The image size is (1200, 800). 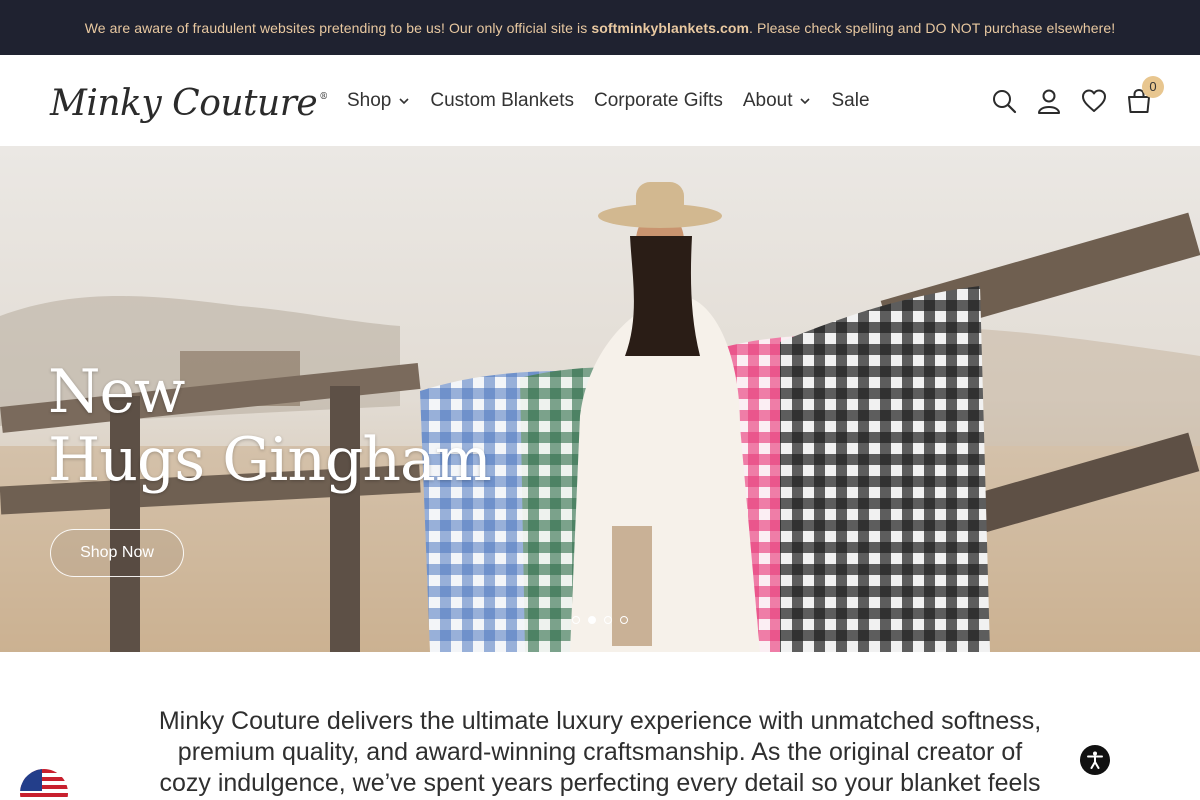 I want to click on announcement-domain: softminkyblankets.com, so click(x=670, y=27).